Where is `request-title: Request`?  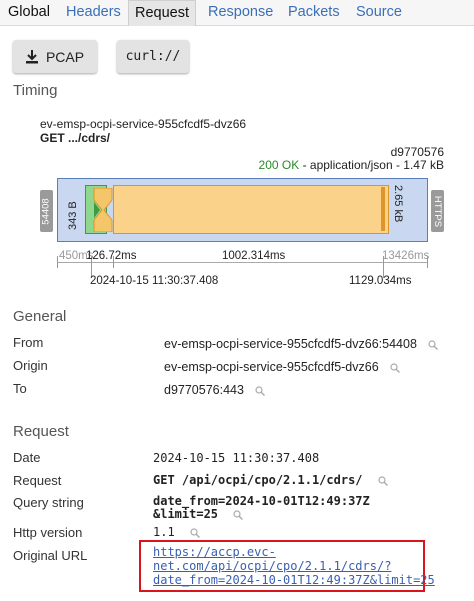 request-title: Request is located at coordinates (41, 431).